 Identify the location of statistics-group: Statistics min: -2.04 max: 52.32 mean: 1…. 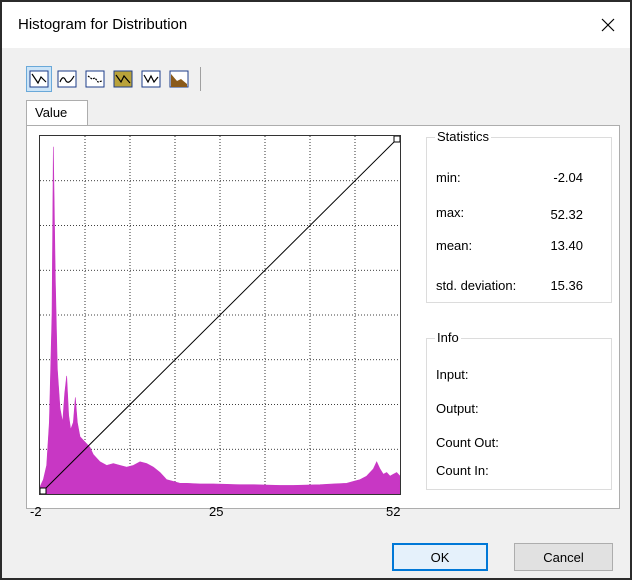
(519, 216).